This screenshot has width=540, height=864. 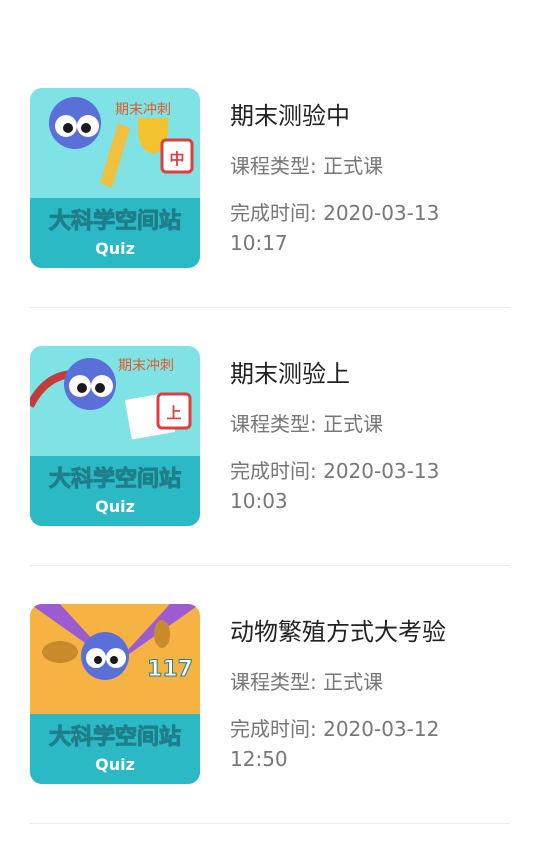 I want to click on course-completion-time: 完成时间: 2020-03-12 12:50, so click(x=335, y=744).